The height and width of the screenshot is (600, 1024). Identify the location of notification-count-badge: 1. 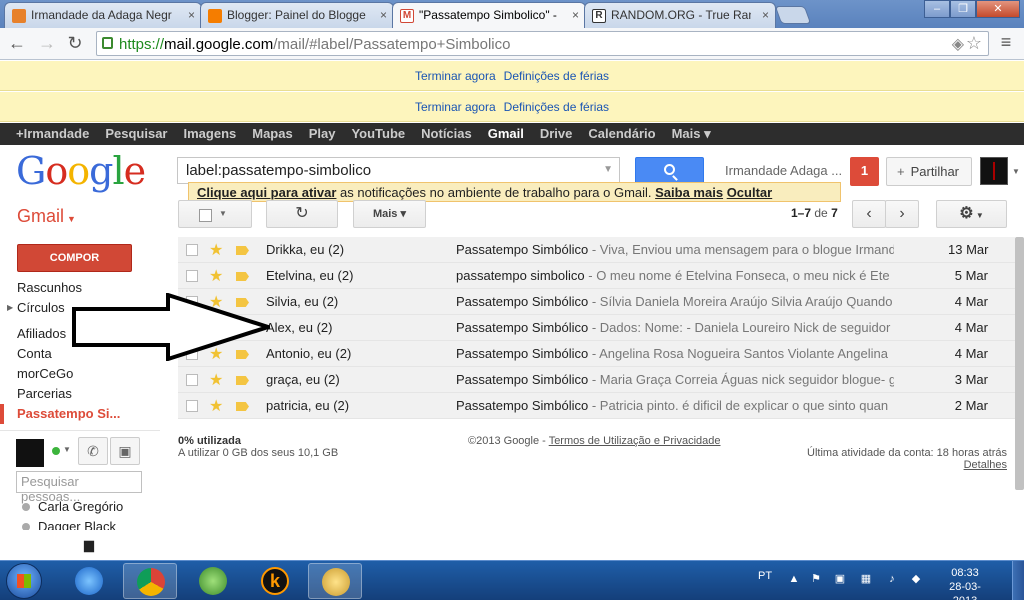
(864, 171).